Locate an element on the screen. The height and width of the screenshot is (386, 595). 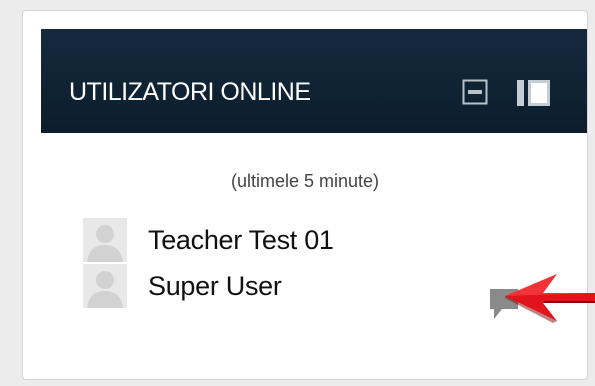
user-name: Super User is located at coordinates (215, 286).